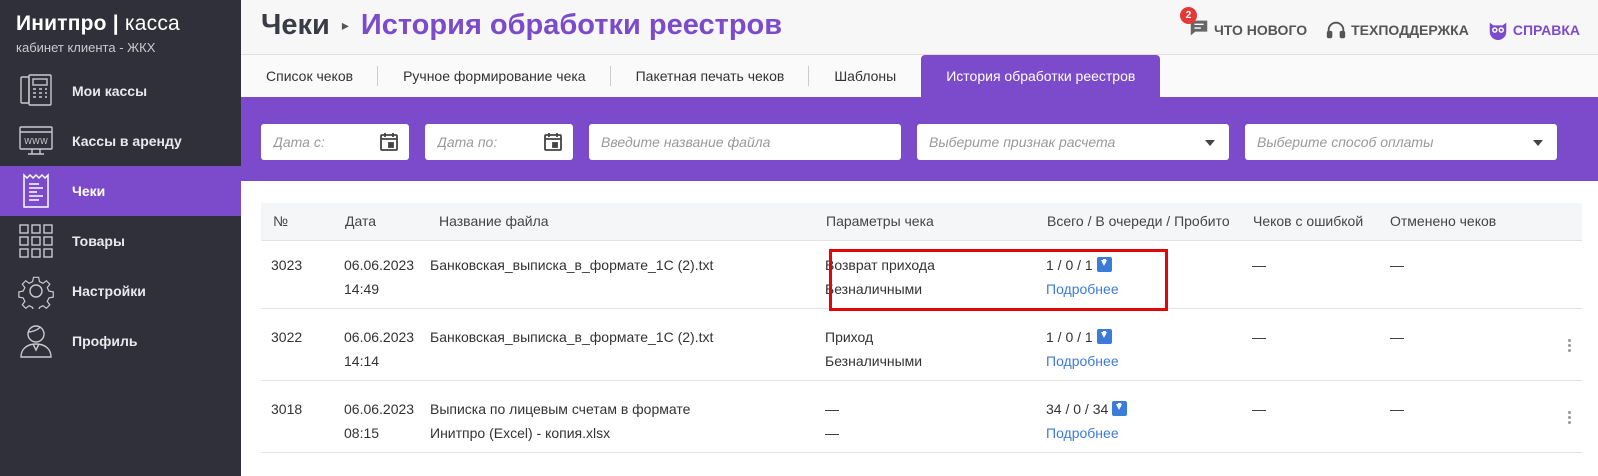 The image size is (1598, 476). Describe the element at coordinates (86, 47) in the screenshot. I see `logo-subtitle: кабинет клиента - ЖКХ` at that location.